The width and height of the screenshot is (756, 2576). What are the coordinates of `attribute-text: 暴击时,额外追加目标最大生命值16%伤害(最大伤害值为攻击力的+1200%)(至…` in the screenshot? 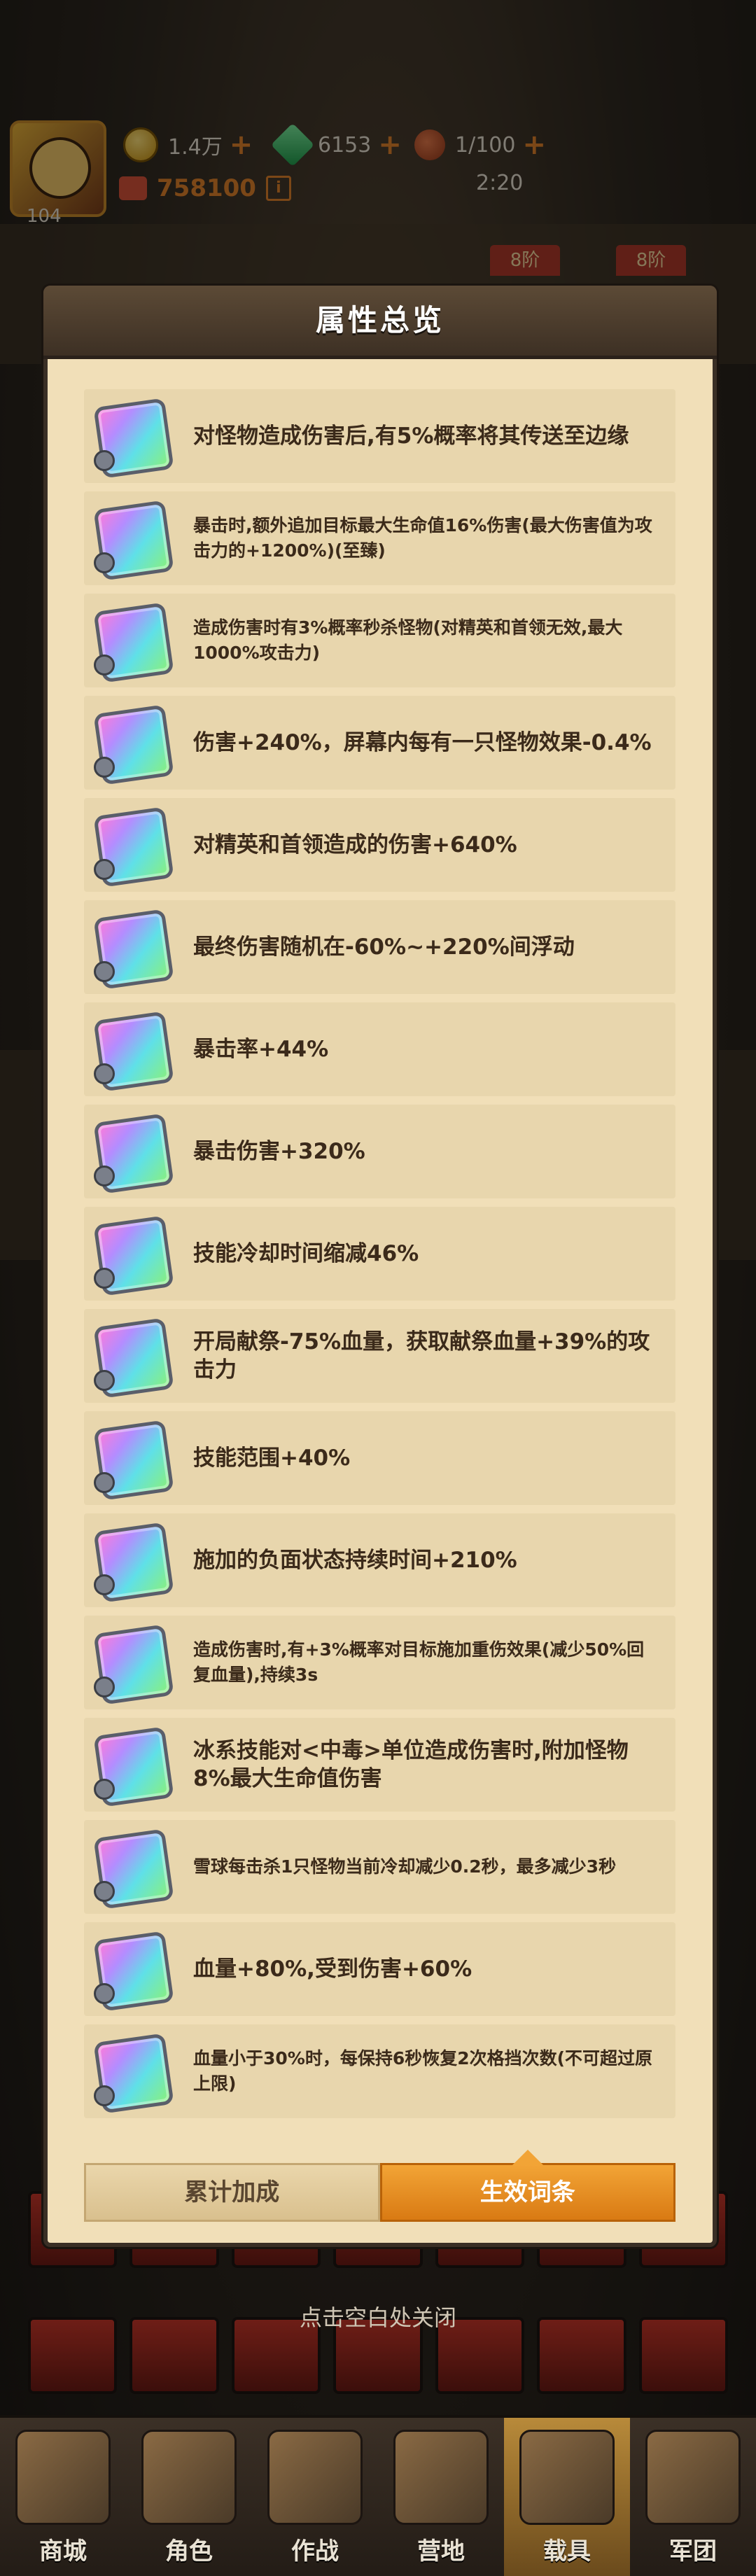 It's located at (422, 538).